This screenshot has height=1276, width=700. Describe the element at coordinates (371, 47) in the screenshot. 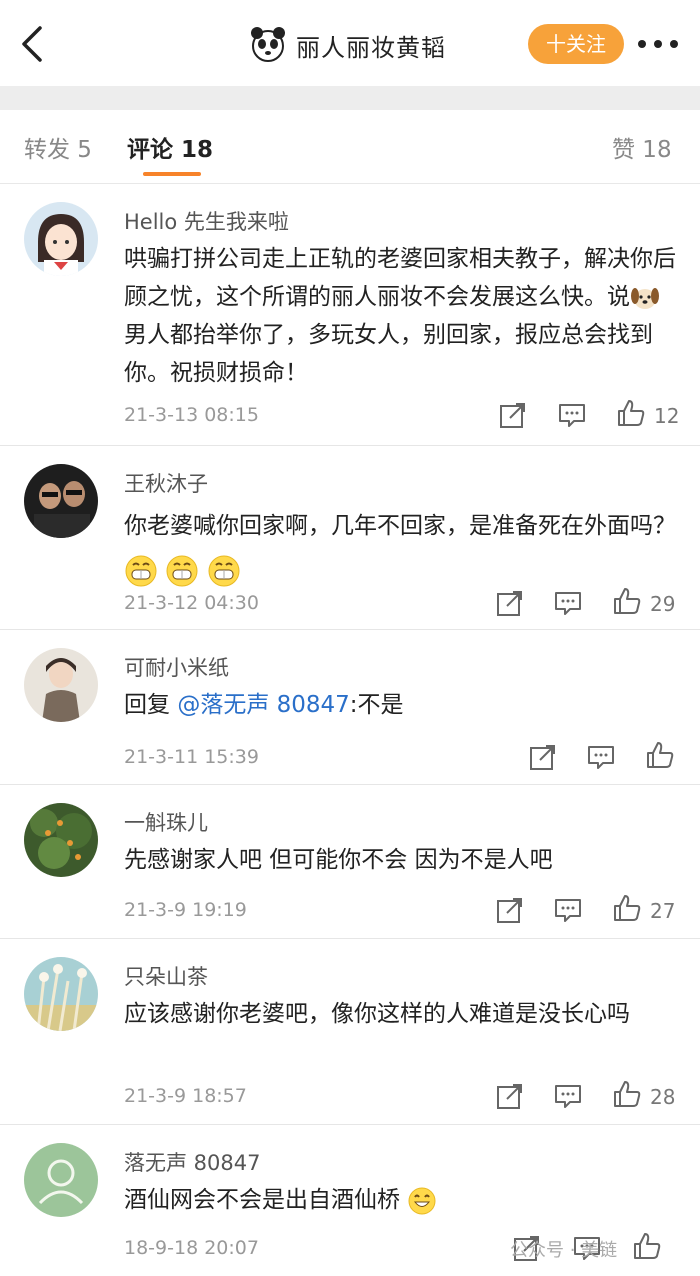

I see `page-title: 丽人丽妆黄韬` at that location.